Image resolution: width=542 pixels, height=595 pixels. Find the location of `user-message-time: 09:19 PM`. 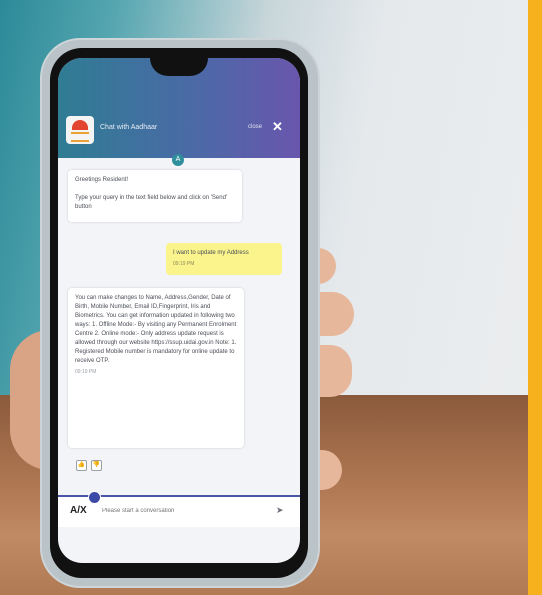

user-message-time: 09:19 PM is located at coordinates (184, 264).